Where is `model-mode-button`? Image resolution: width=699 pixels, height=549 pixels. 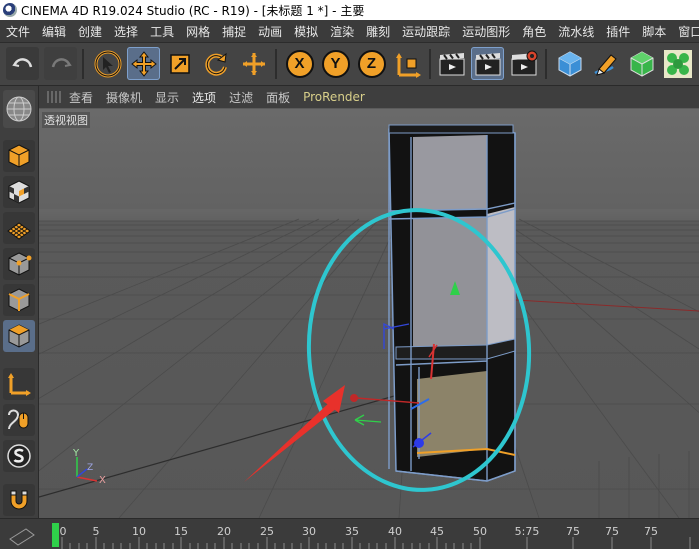 model-mode-button is located at coordinates (19, 156).